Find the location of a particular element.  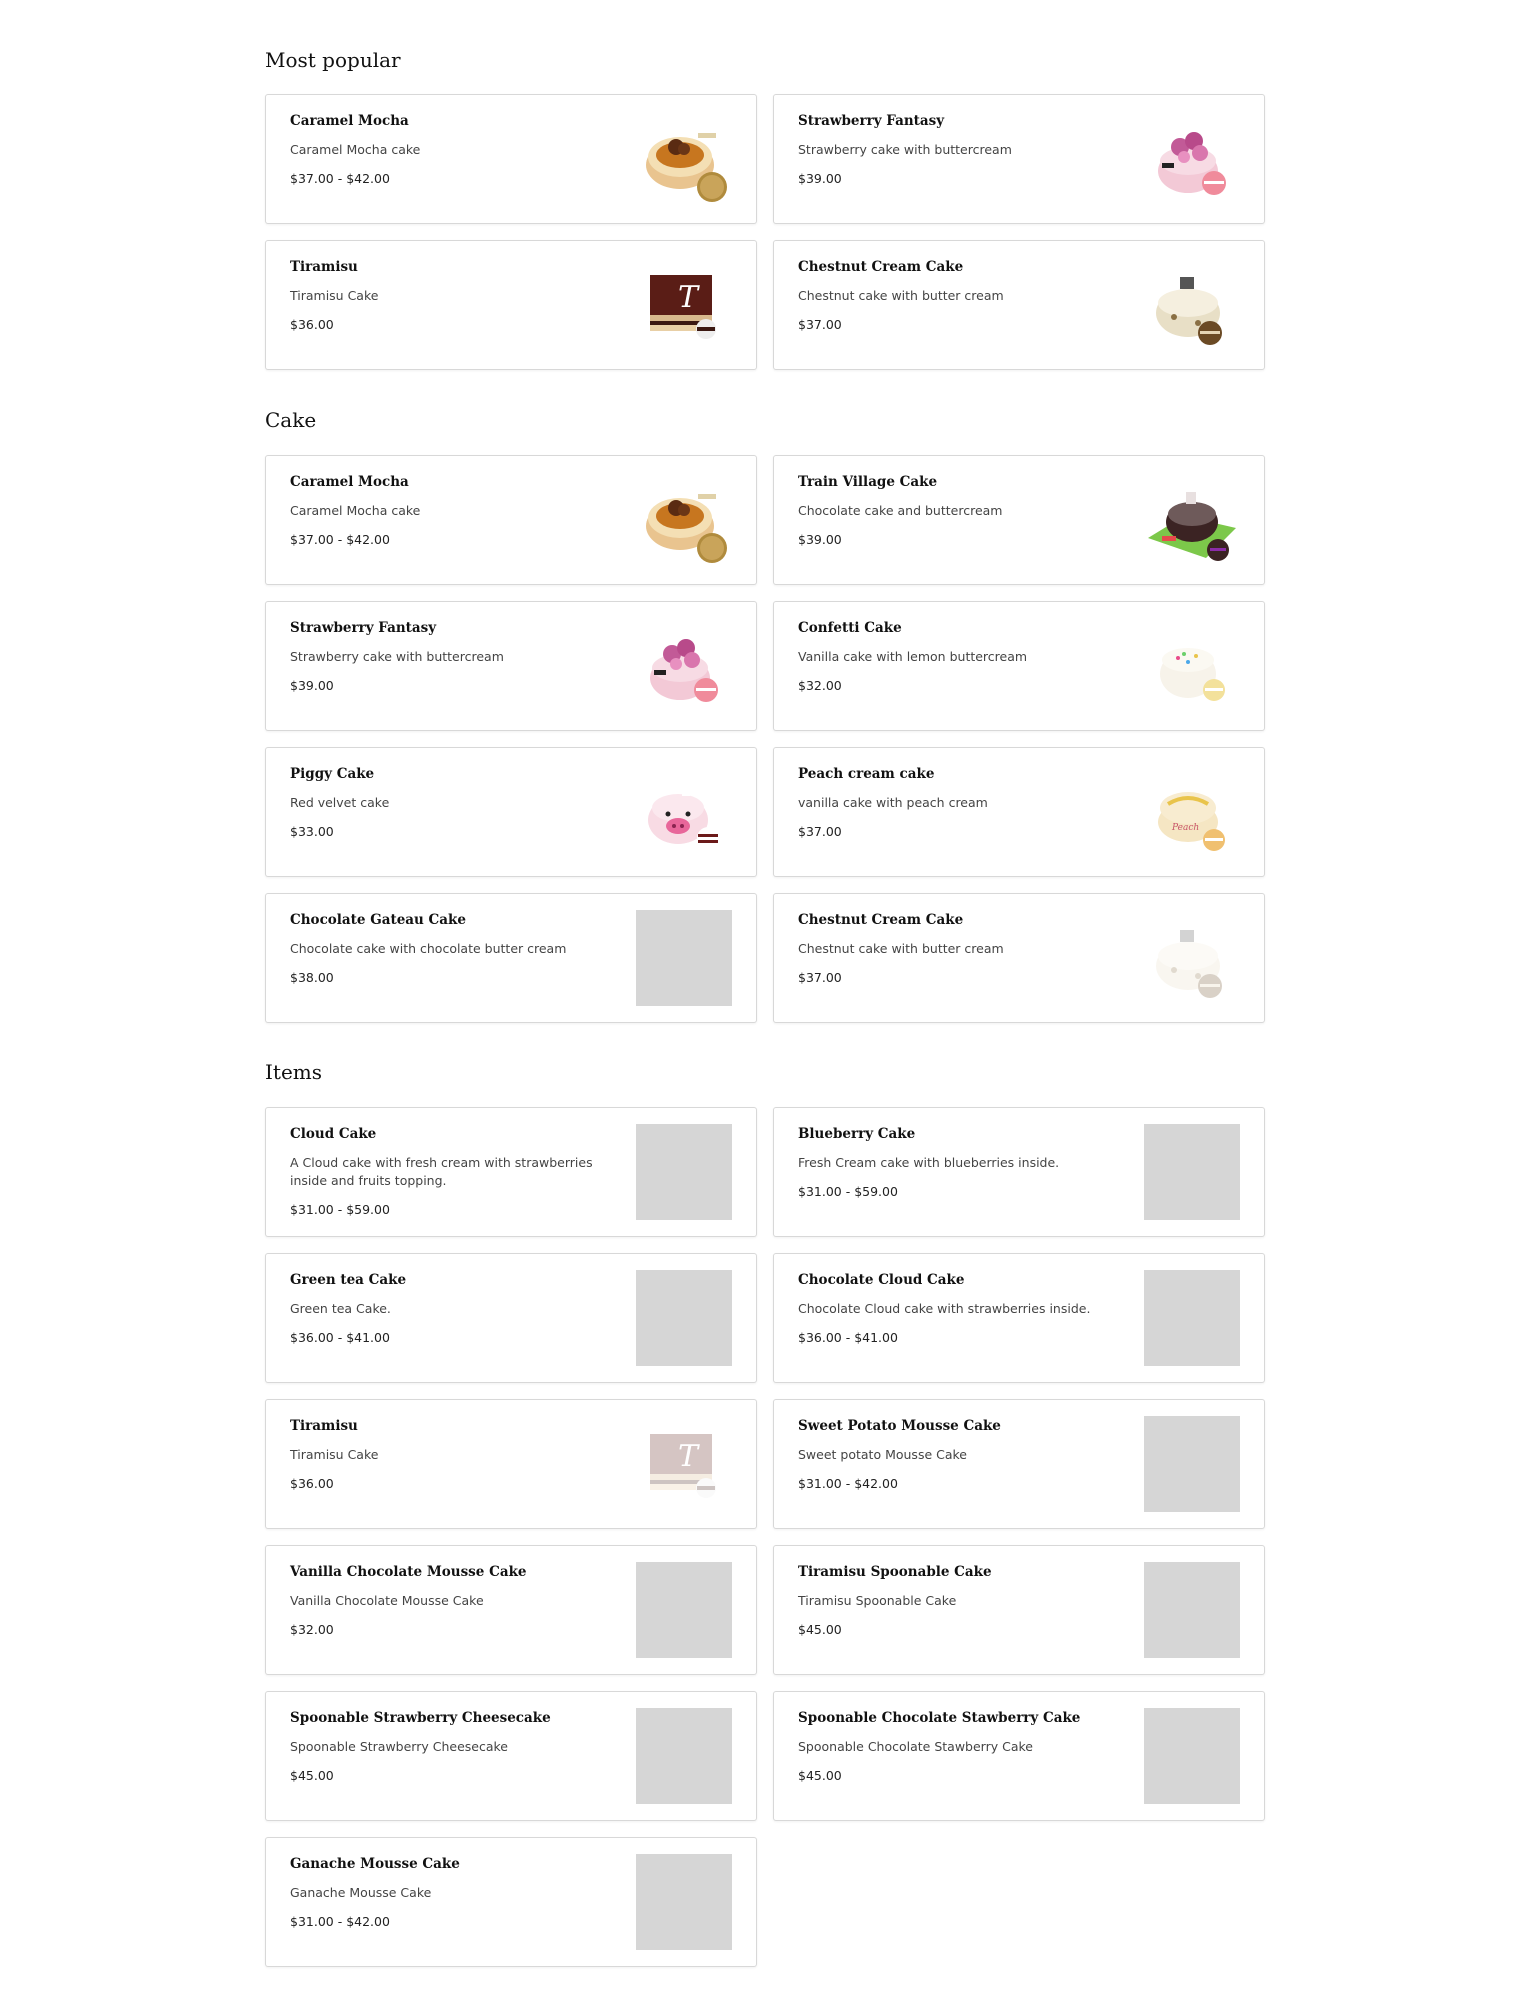

product-card-piggy-cake: Piggy Cake Red velvet cake $33.00 is located at coordinates (511, 812).